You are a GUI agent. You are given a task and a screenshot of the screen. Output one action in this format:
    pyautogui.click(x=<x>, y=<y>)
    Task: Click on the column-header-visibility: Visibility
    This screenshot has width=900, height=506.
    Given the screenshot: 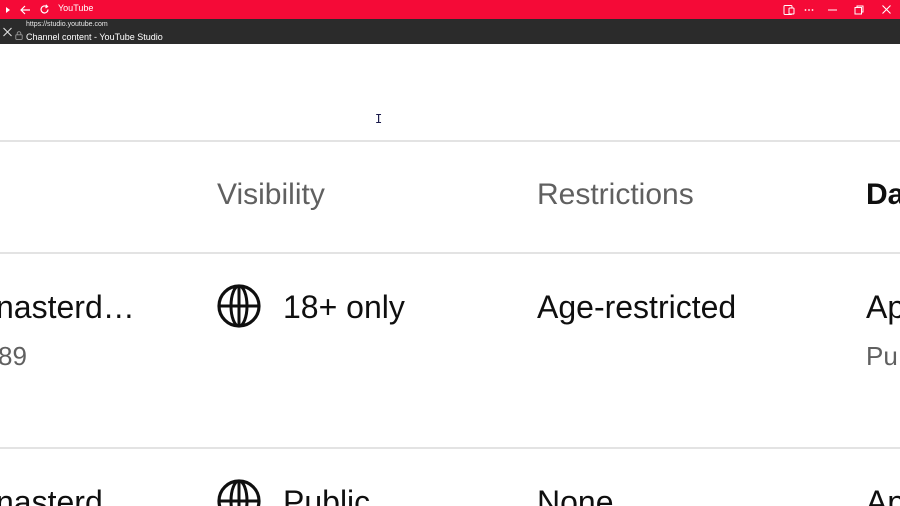 What is the action you would take?
    pyautogui.click(x=271, y=195)
    